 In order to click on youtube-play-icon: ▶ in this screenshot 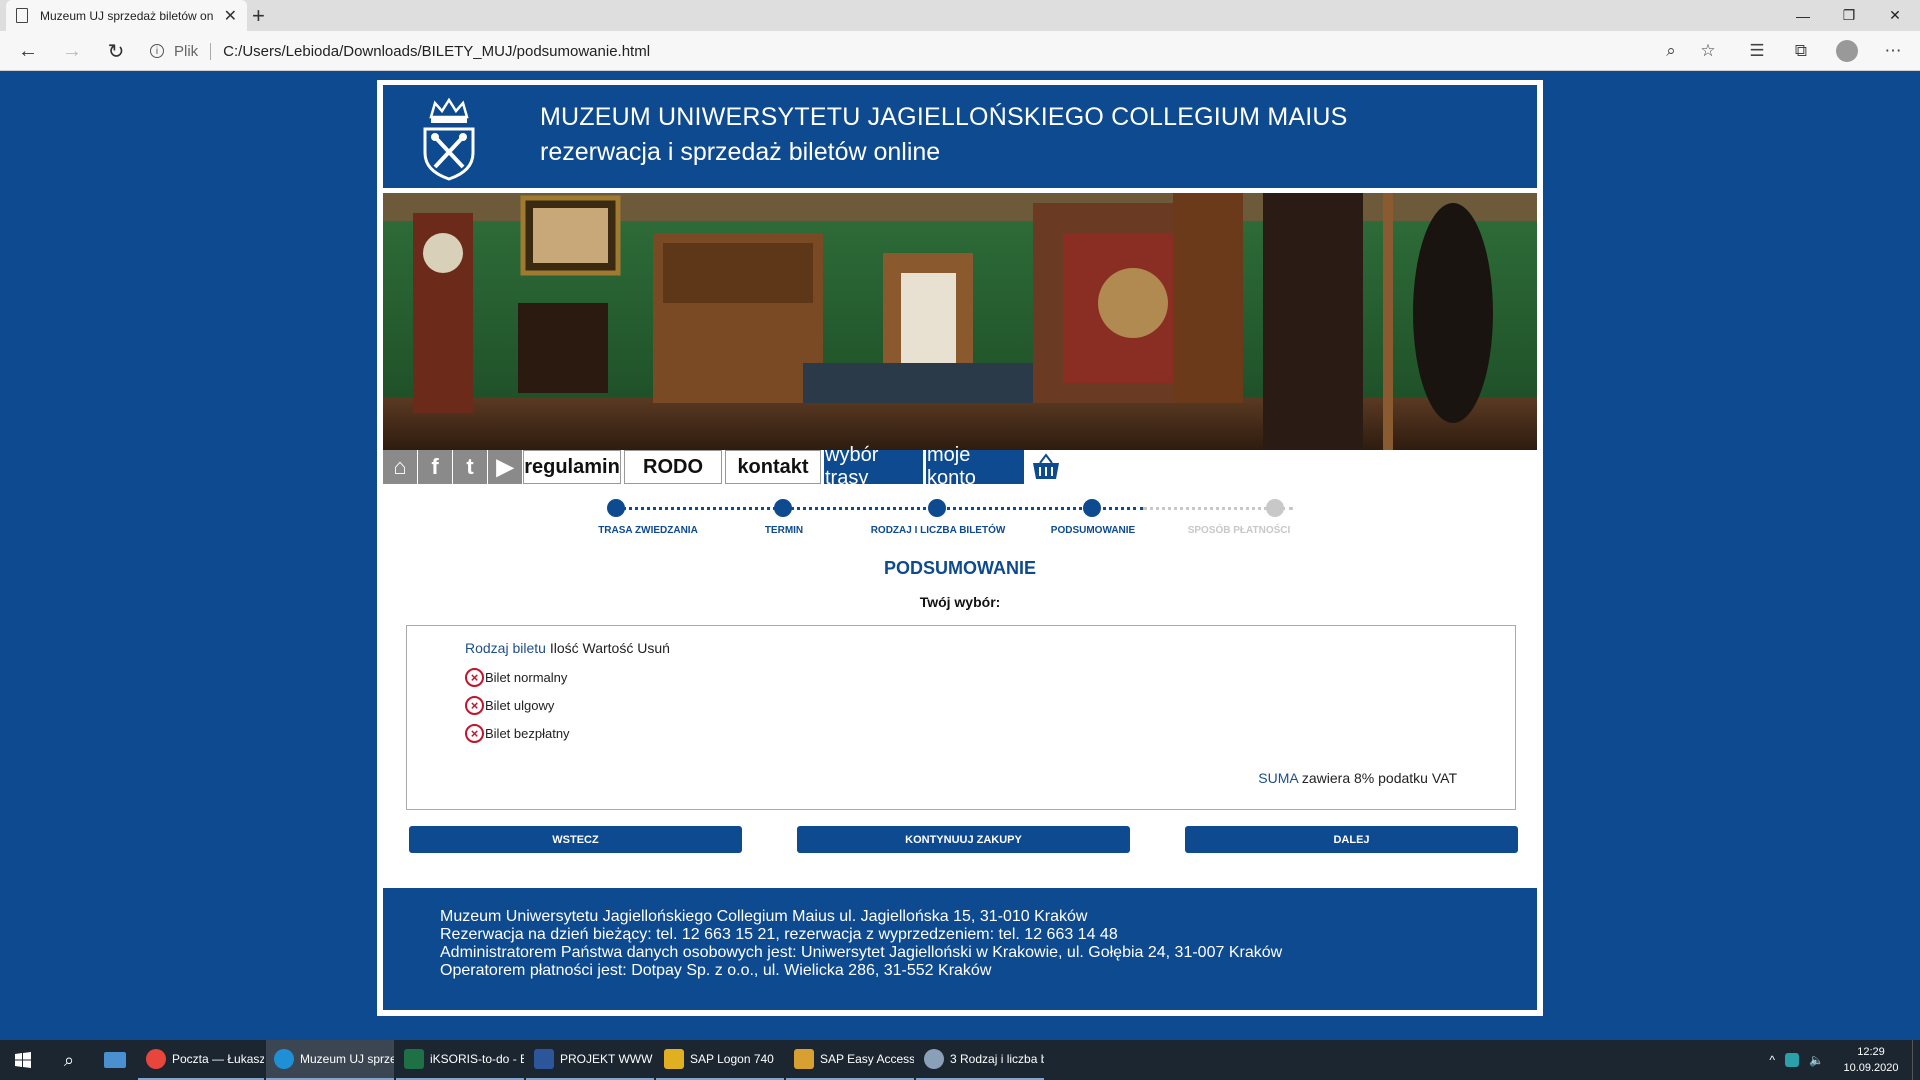, I will do `click(505, 467)`.